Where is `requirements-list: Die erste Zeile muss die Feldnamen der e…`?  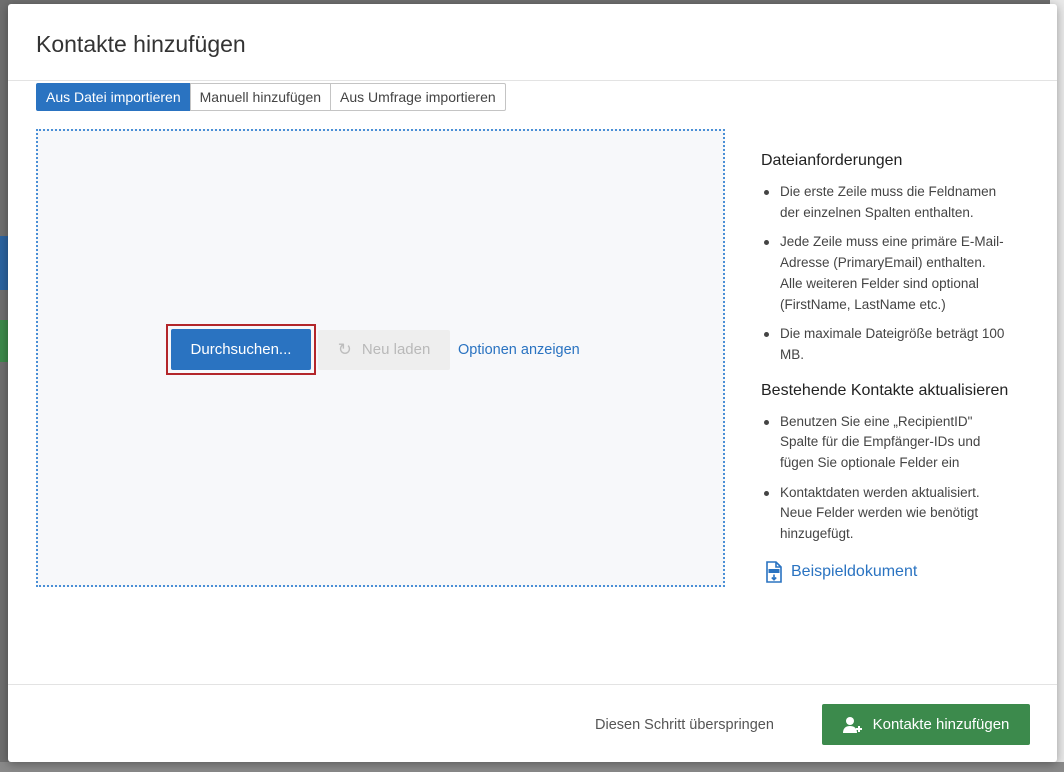 requirements-list: Die erste Zeile muss die Feldnamen der e… is located at coordinates (886, 274).